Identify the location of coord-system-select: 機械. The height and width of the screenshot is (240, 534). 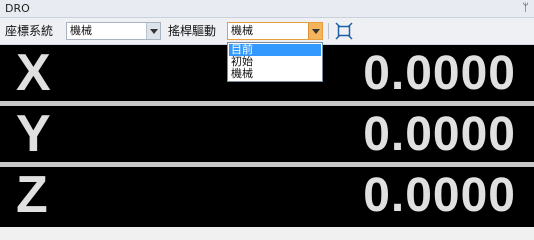
(113, 31).